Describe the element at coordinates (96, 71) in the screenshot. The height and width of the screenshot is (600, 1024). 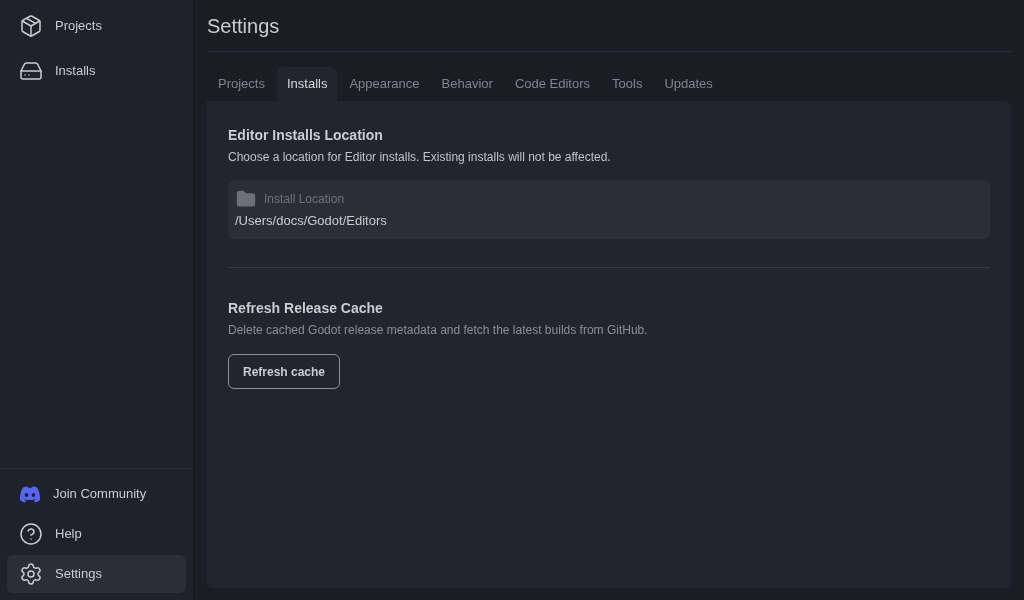
I see `sidebar-item: Installs` at that location.